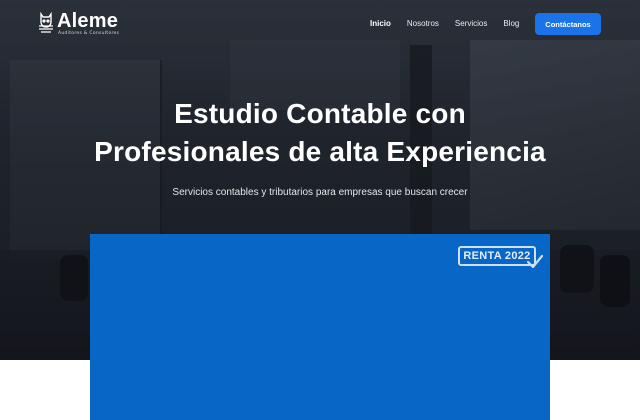 Image resolution: width=640 pixels, height=420 pixels. I want to click on check-icon, so click(535, 261).